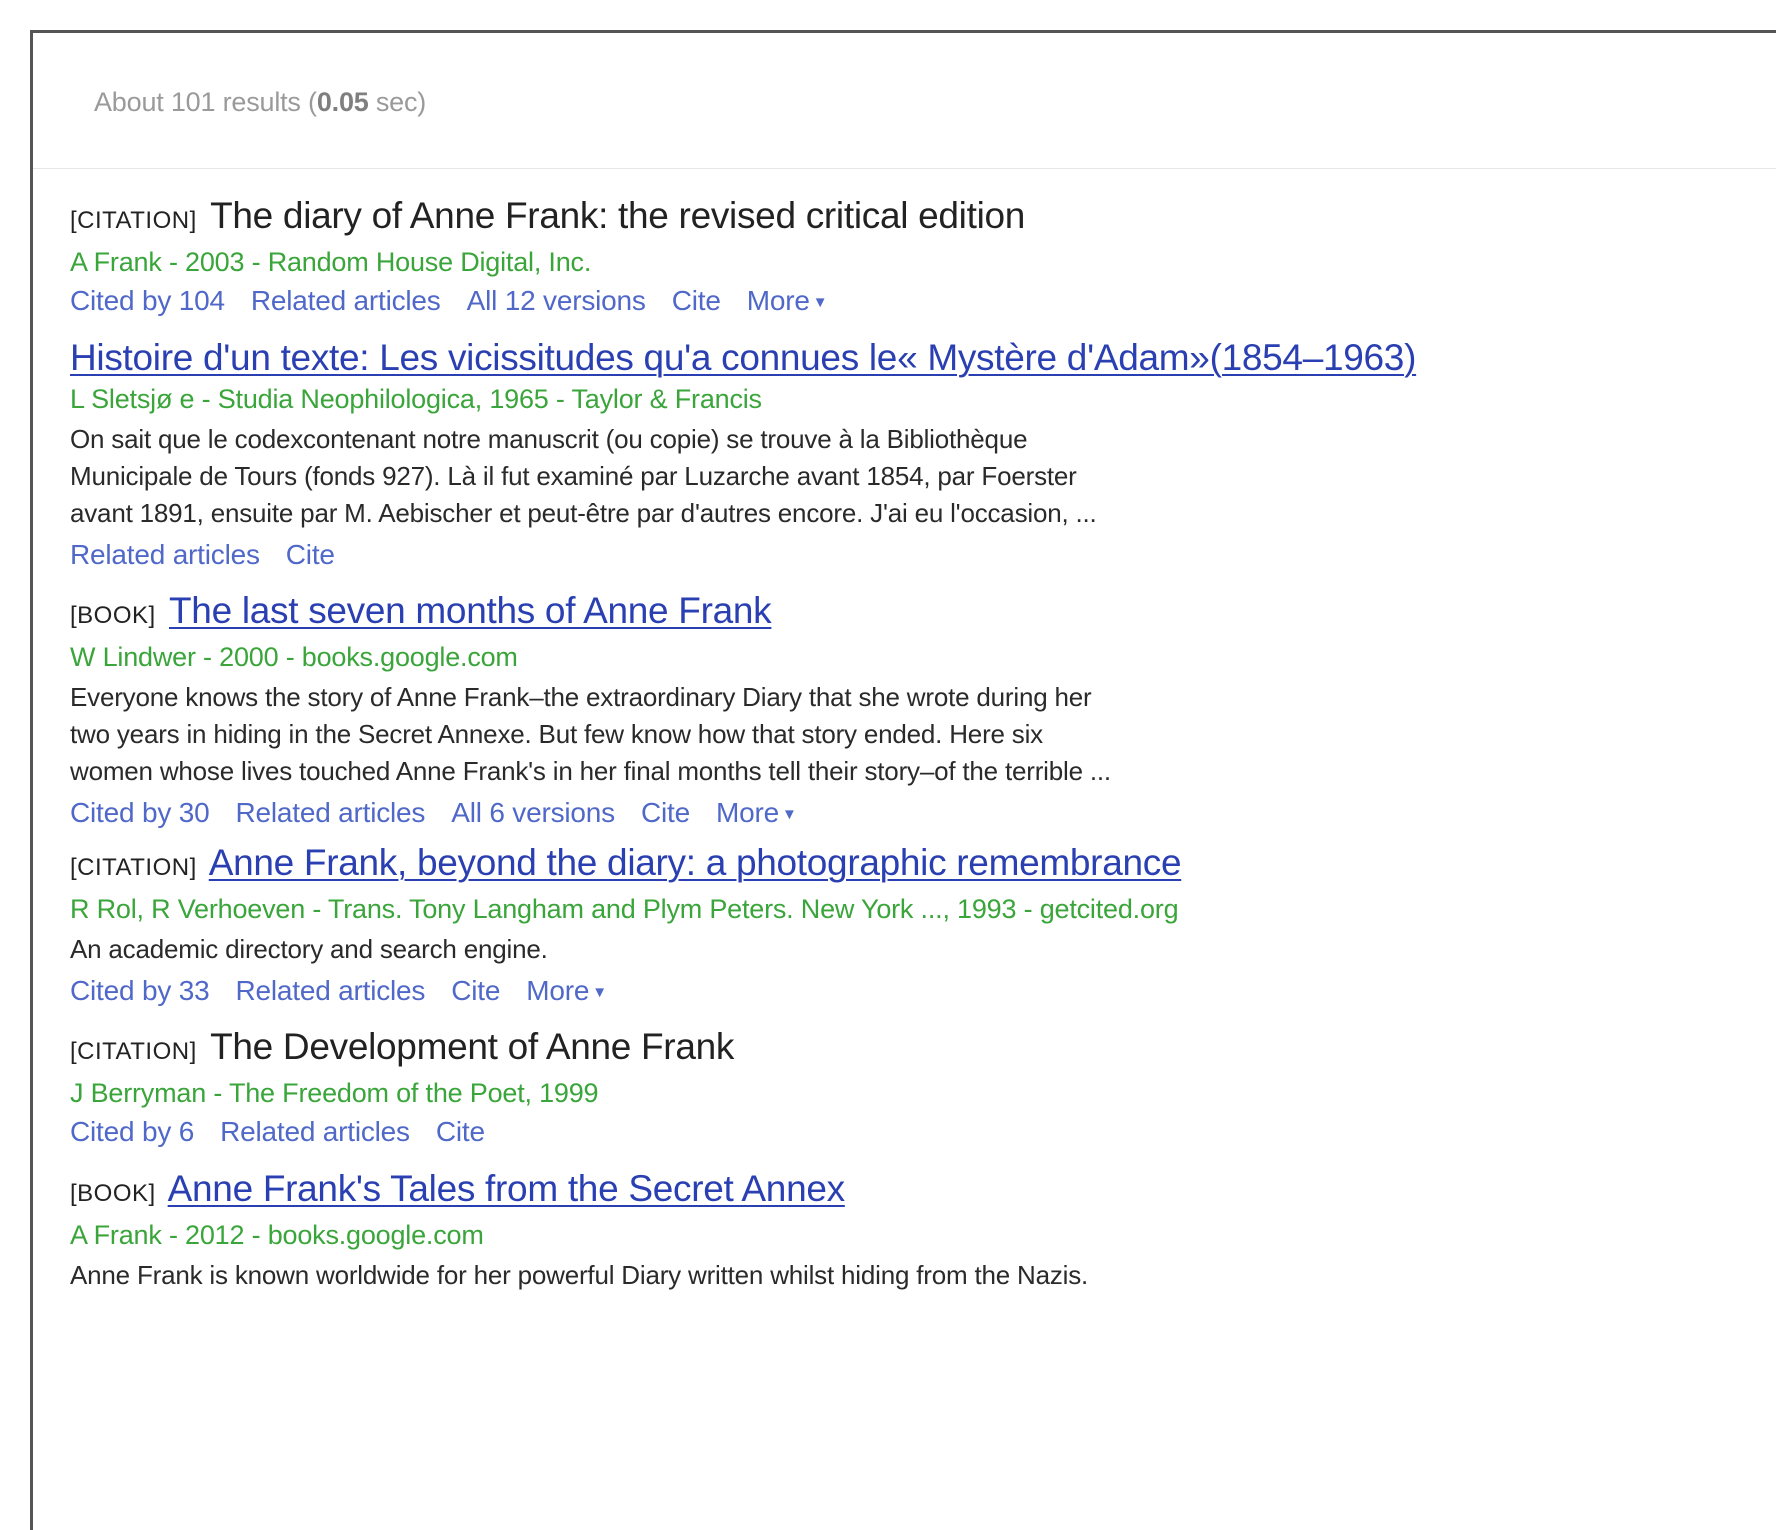 The width and height of the screenshot is (1776, 1530). Describe the element at coordinates (556, 300) in the screenshot. I see `all-versions-link: All 12 versions` at that location.